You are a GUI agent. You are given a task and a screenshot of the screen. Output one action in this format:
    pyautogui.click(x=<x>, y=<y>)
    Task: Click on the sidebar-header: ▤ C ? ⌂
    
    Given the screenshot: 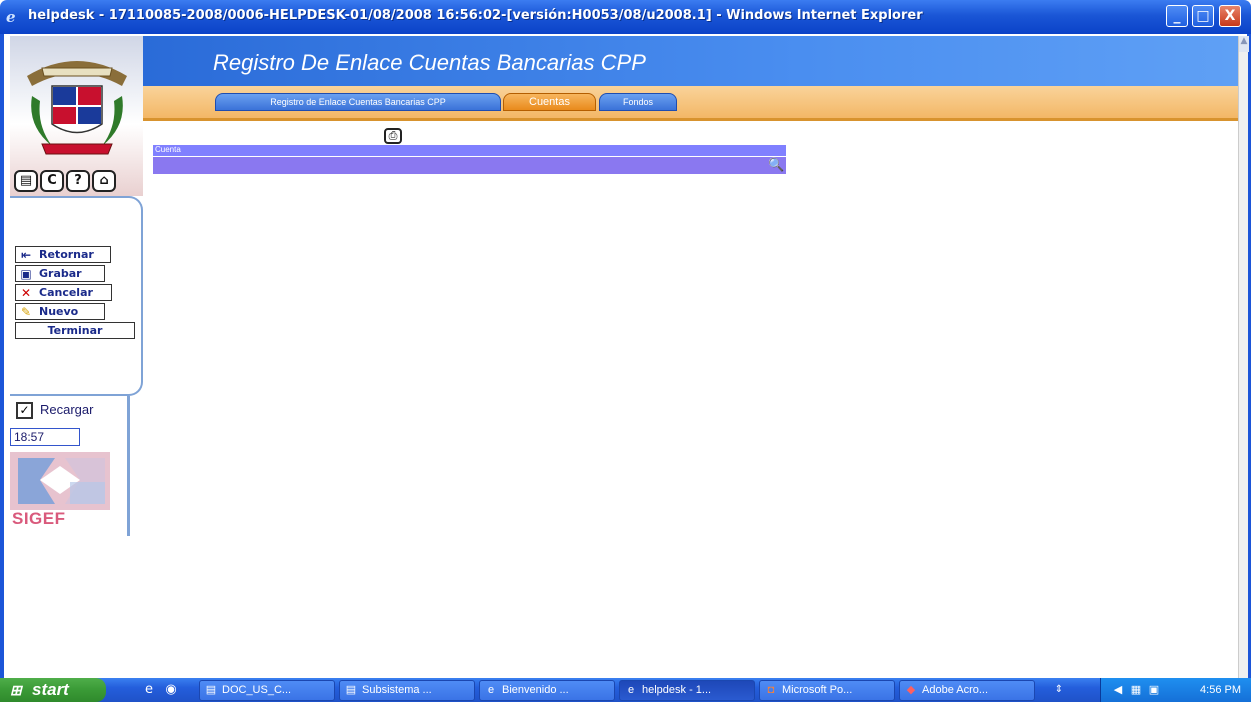 What is the action you would take?
    pyautogui.click(x=76, y=116)
    